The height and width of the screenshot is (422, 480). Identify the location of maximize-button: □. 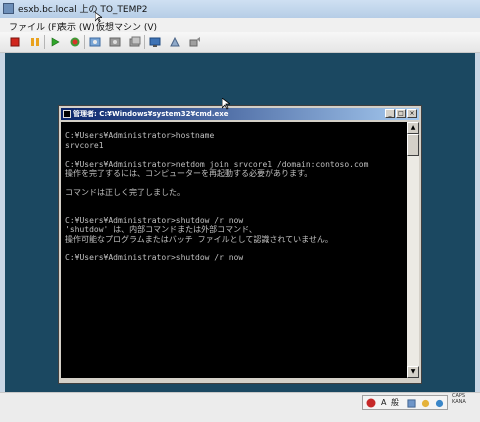
(401, 113).